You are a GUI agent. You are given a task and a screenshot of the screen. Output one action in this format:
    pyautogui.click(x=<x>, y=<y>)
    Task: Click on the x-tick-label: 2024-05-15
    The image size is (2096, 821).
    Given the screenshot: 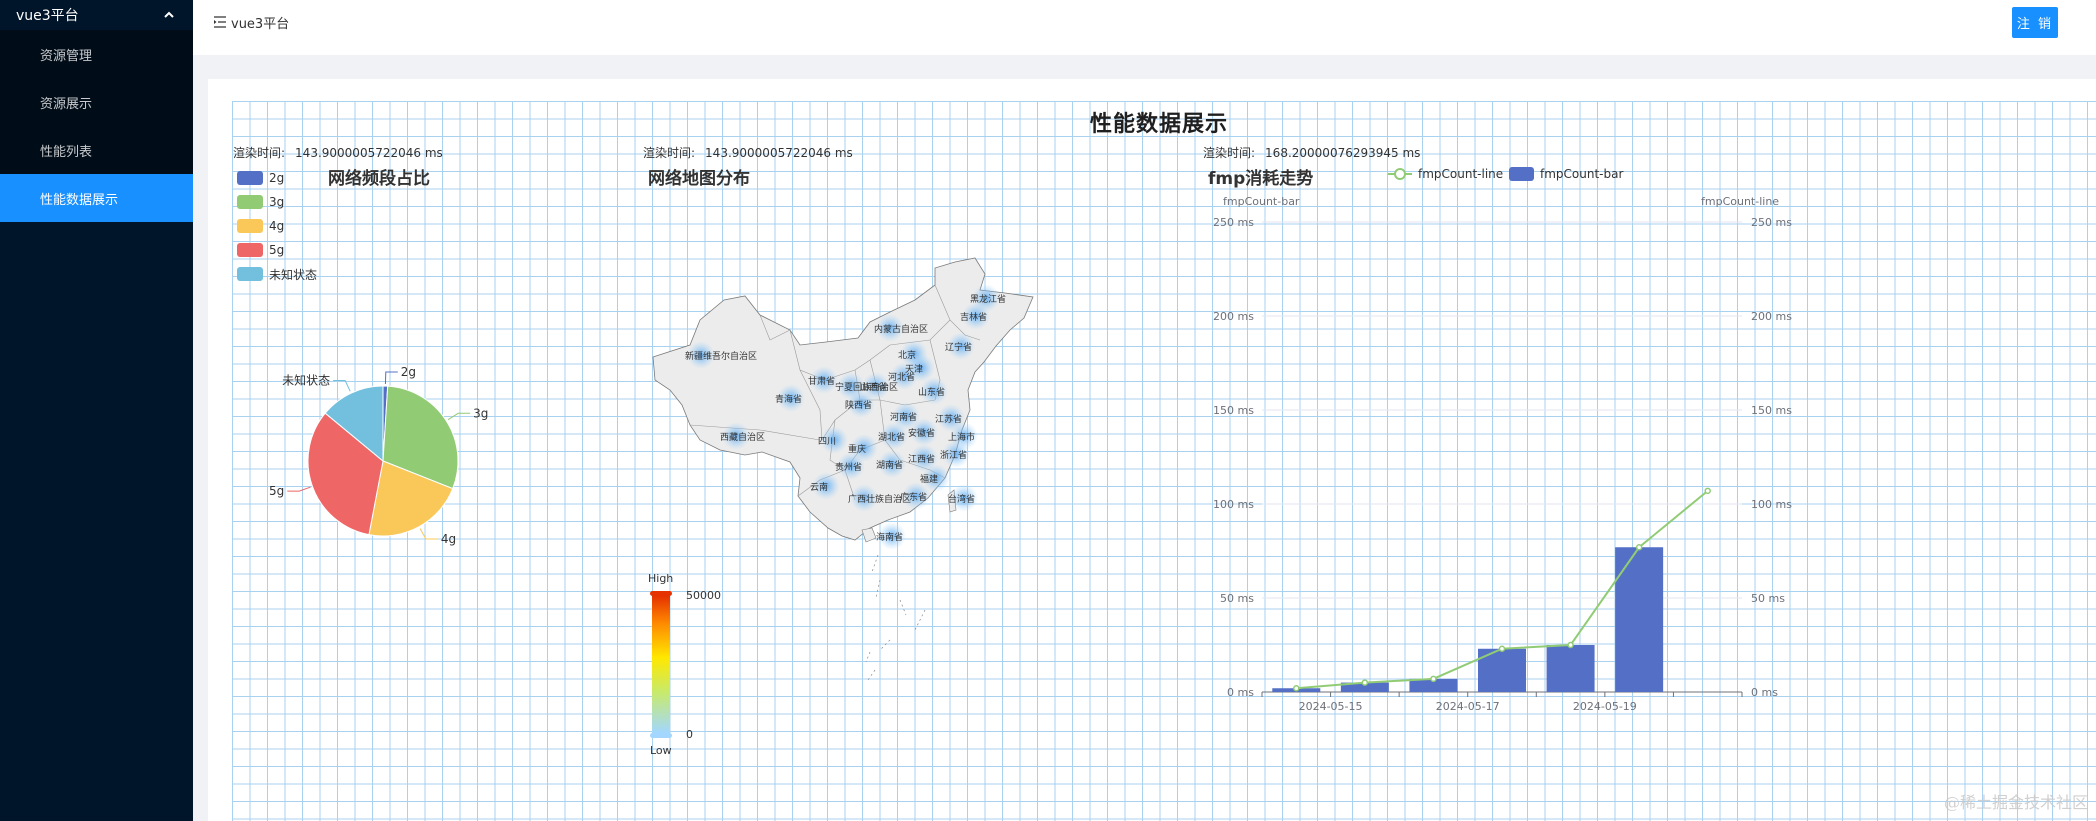 What is the action you would take?
    pyautogui.click(x=1331, y=706)
    